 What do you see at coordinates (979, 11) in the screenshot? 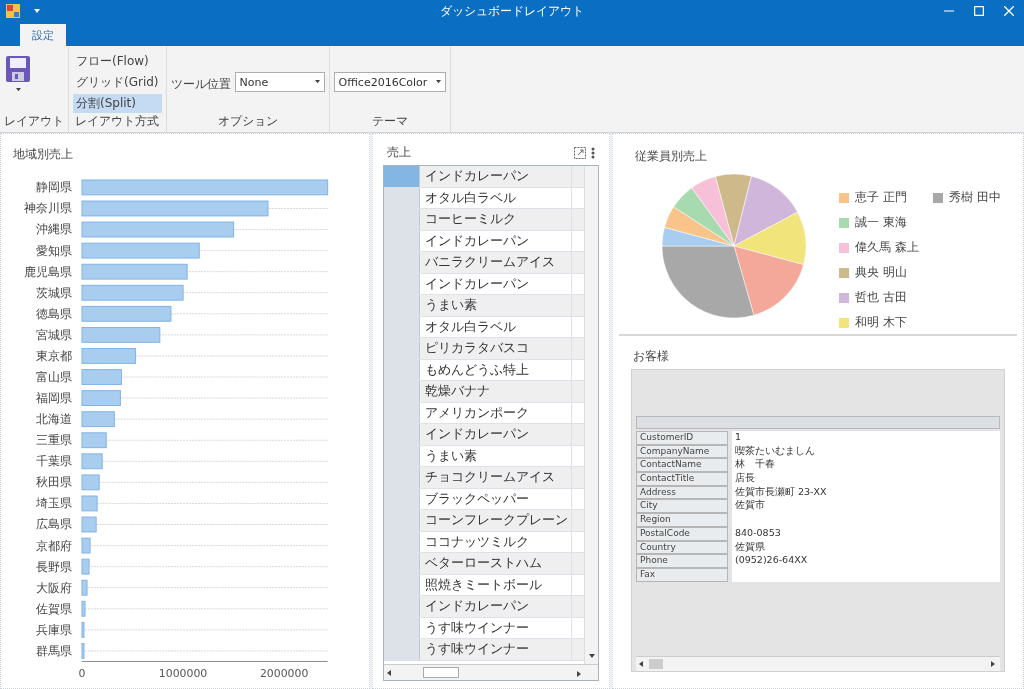
I see `maximize-icon` at bounding box center [979, 11].